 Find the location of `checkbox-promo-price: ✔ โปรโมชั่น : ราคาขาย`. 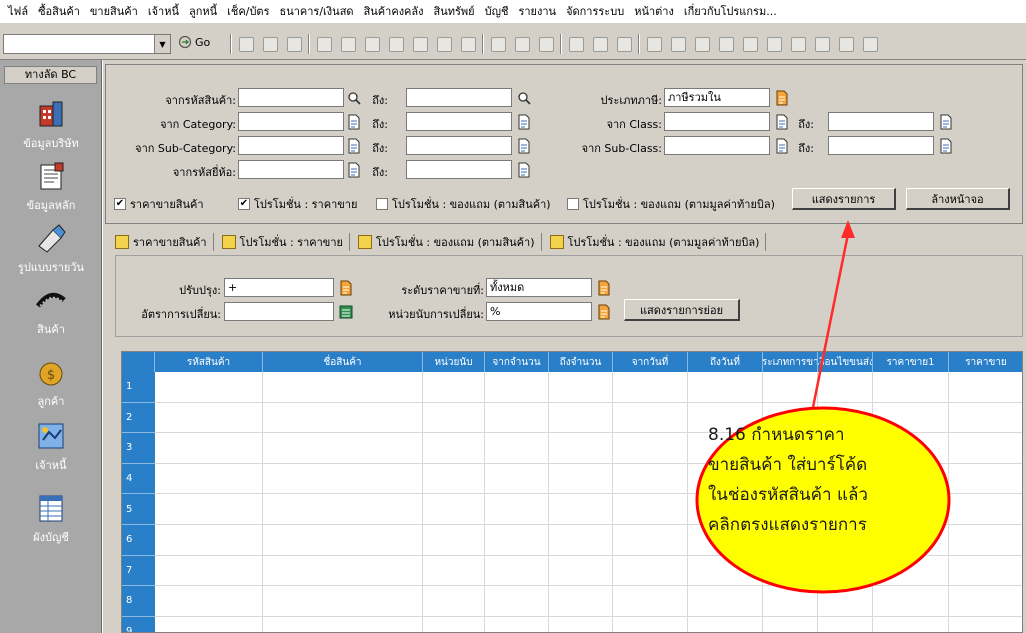

checkbox-promo-price: ✔ โปรโมชั่น : ราคาขาย is located at coordinates (297, 204).